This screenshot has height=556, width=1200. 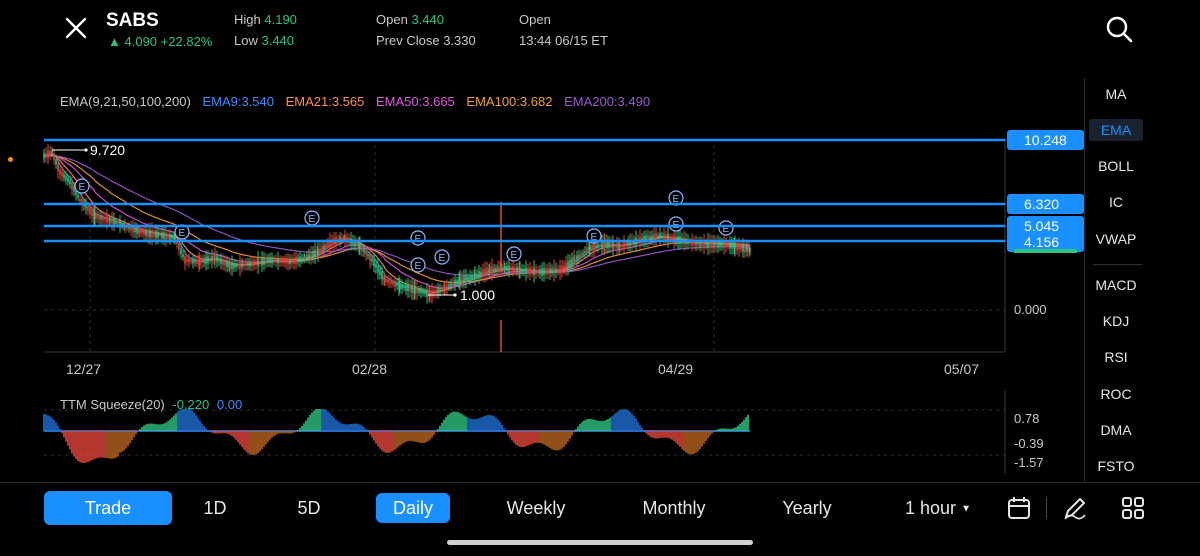 I want to click on ema-line, so click(x=397, y=221).